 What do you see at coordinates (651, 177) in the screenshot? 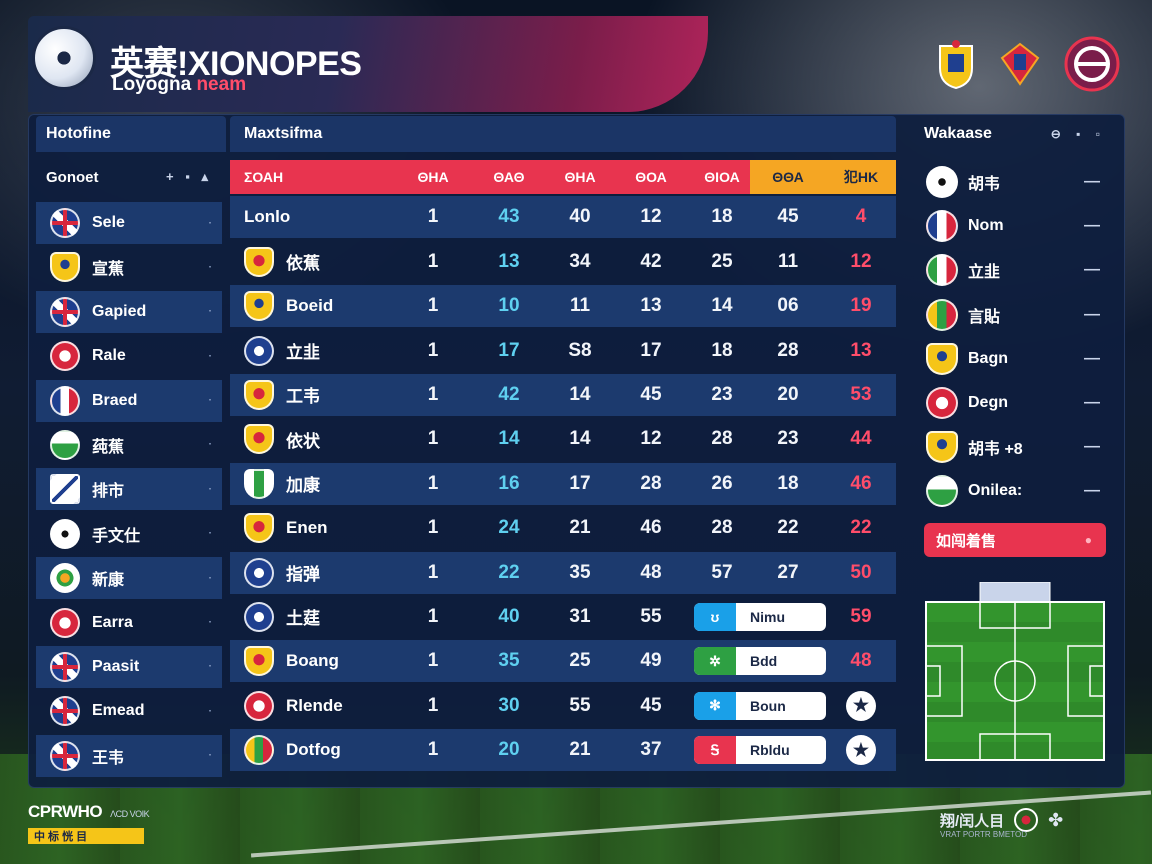
I see `column-header: ΘΟΑ` at bounding box center [651, 177].